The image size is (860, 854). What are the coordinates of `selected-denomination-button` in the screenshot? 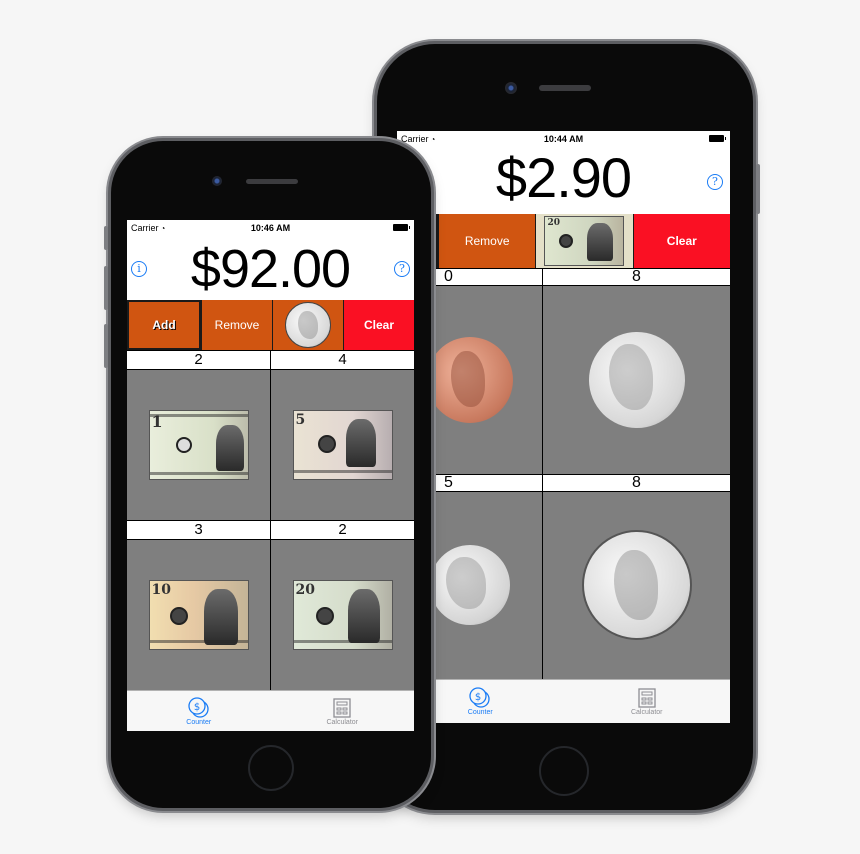 It's located at (307, 325).